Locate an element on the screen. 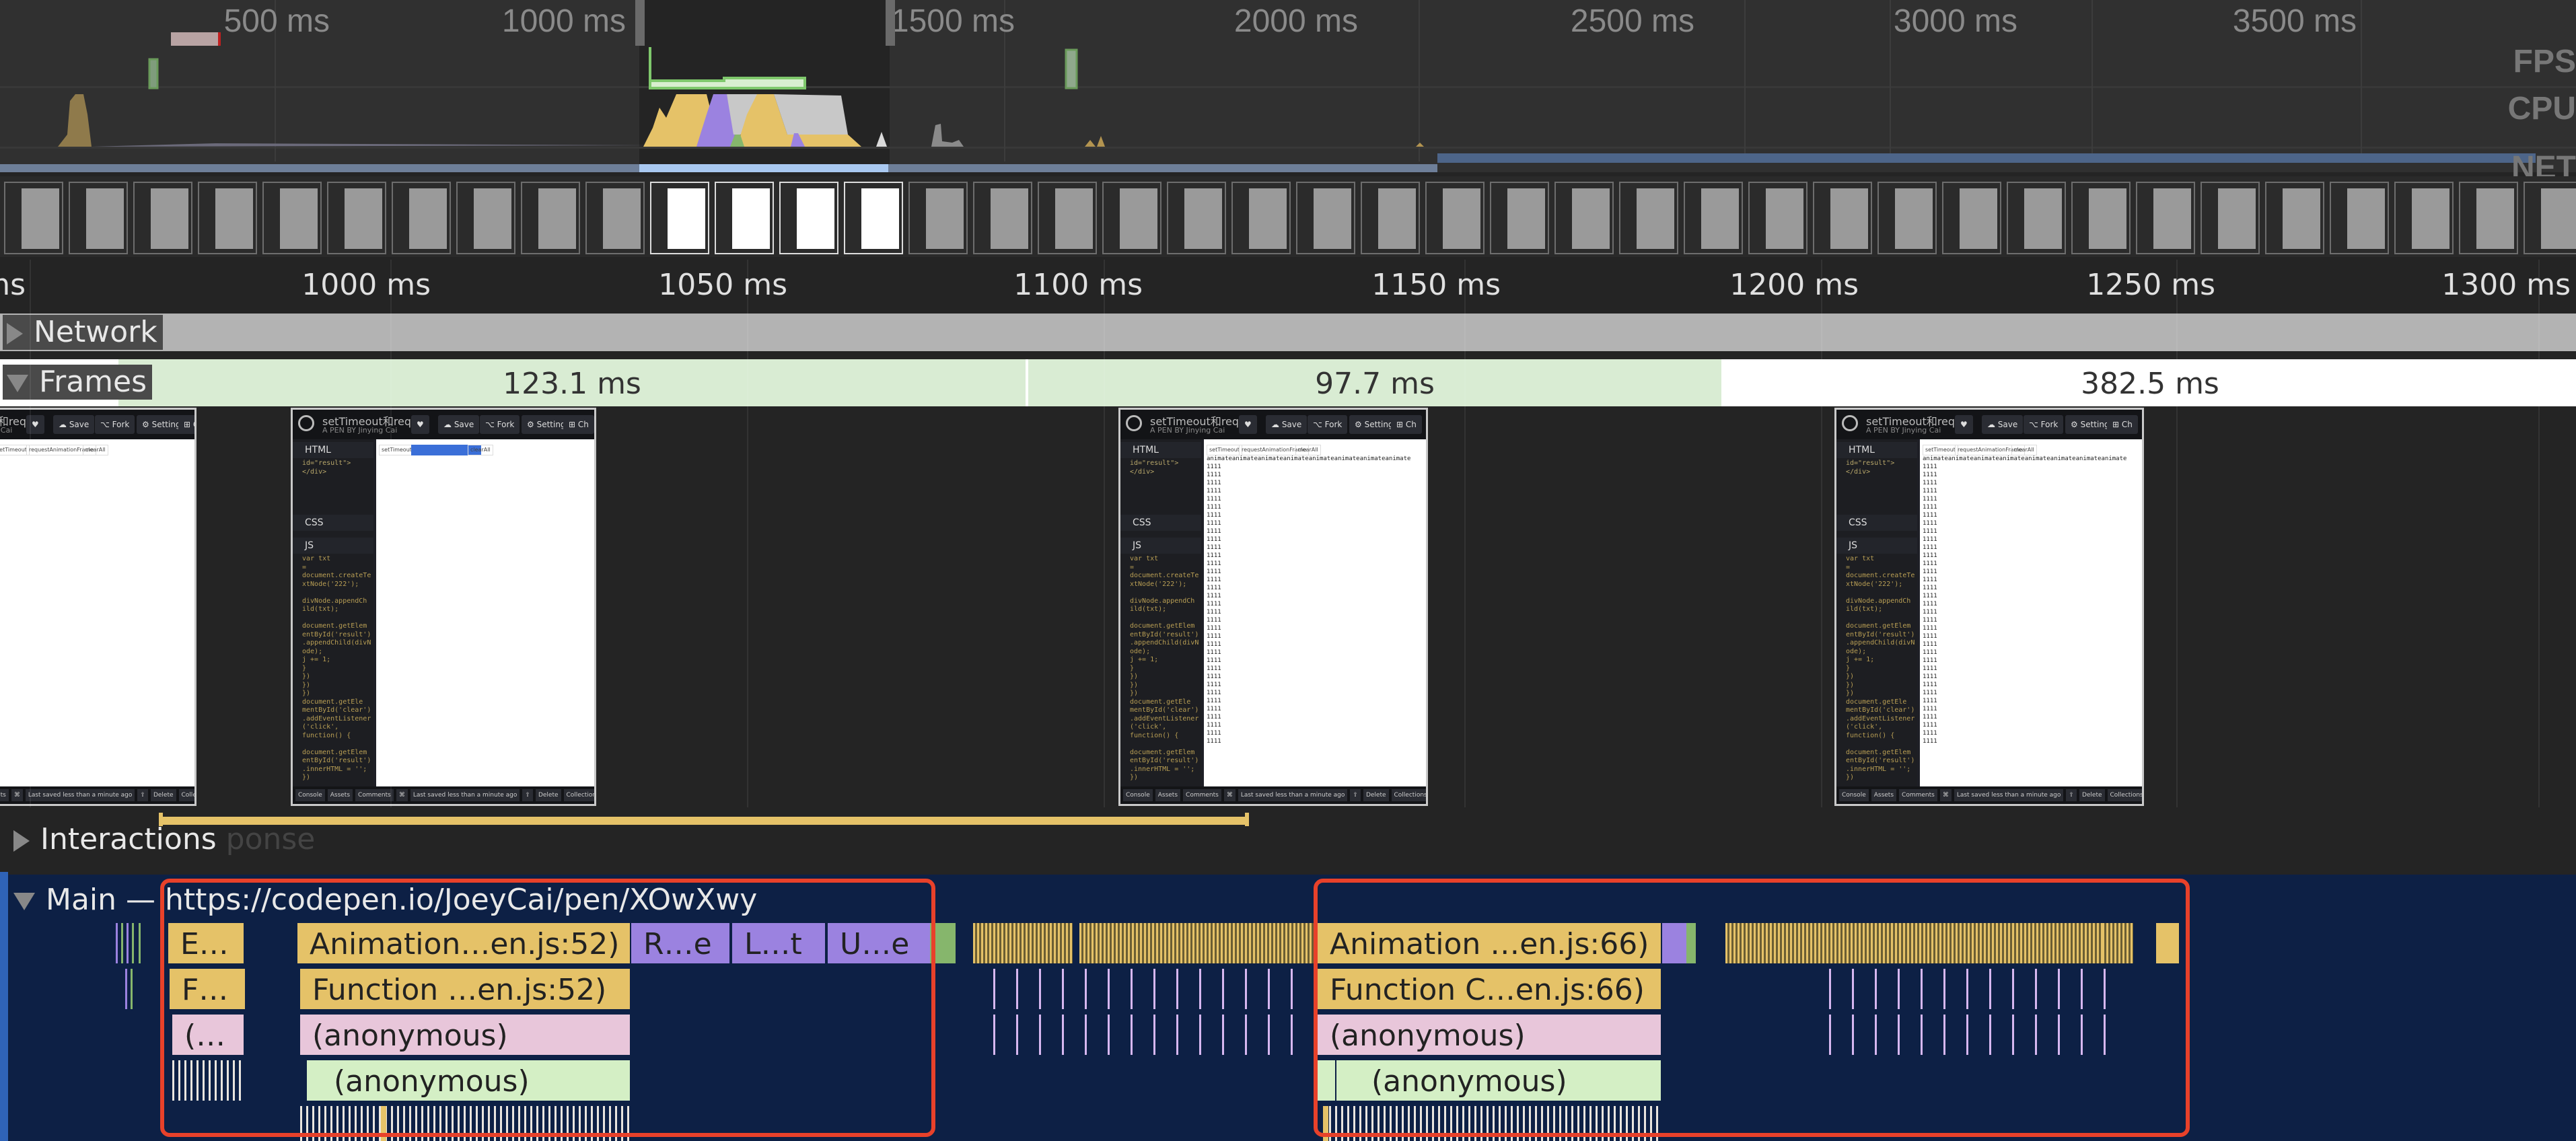 The image size is (2576, 1141). js-code-line: j += 1; is located at coordinates (316, 659).